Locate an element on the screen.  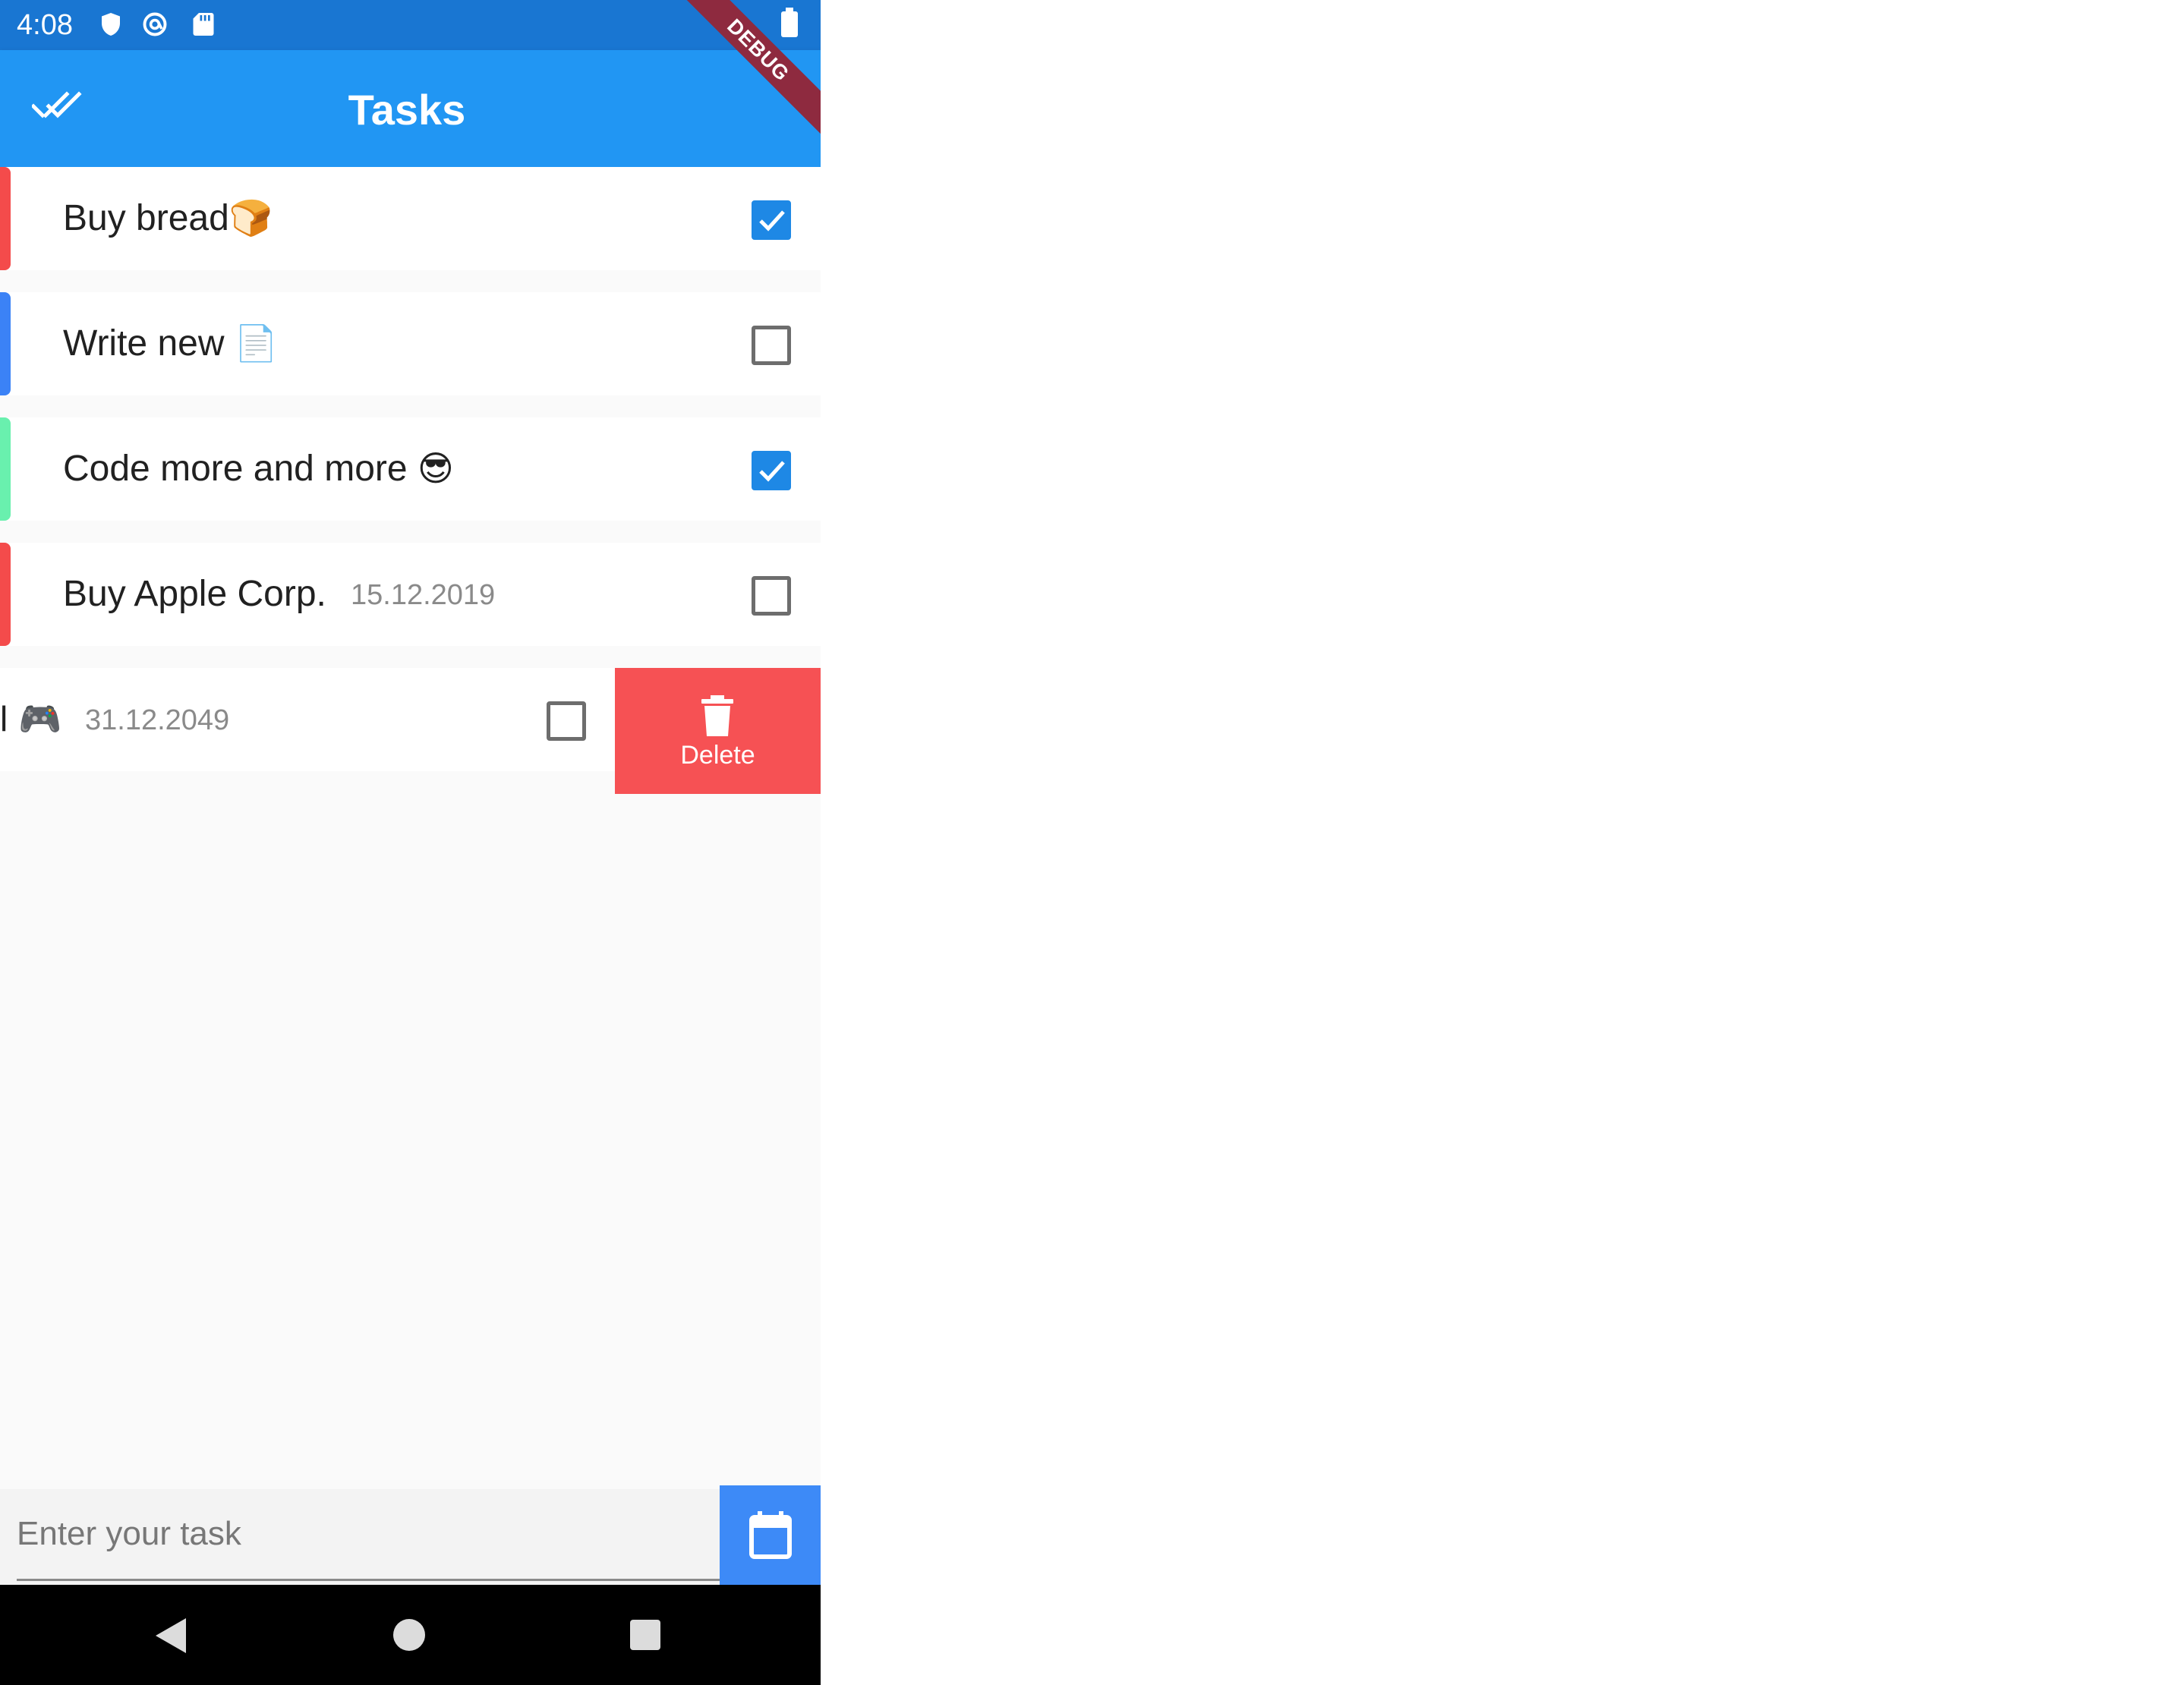
calendar-icon is located at coordinates (770, 1535).